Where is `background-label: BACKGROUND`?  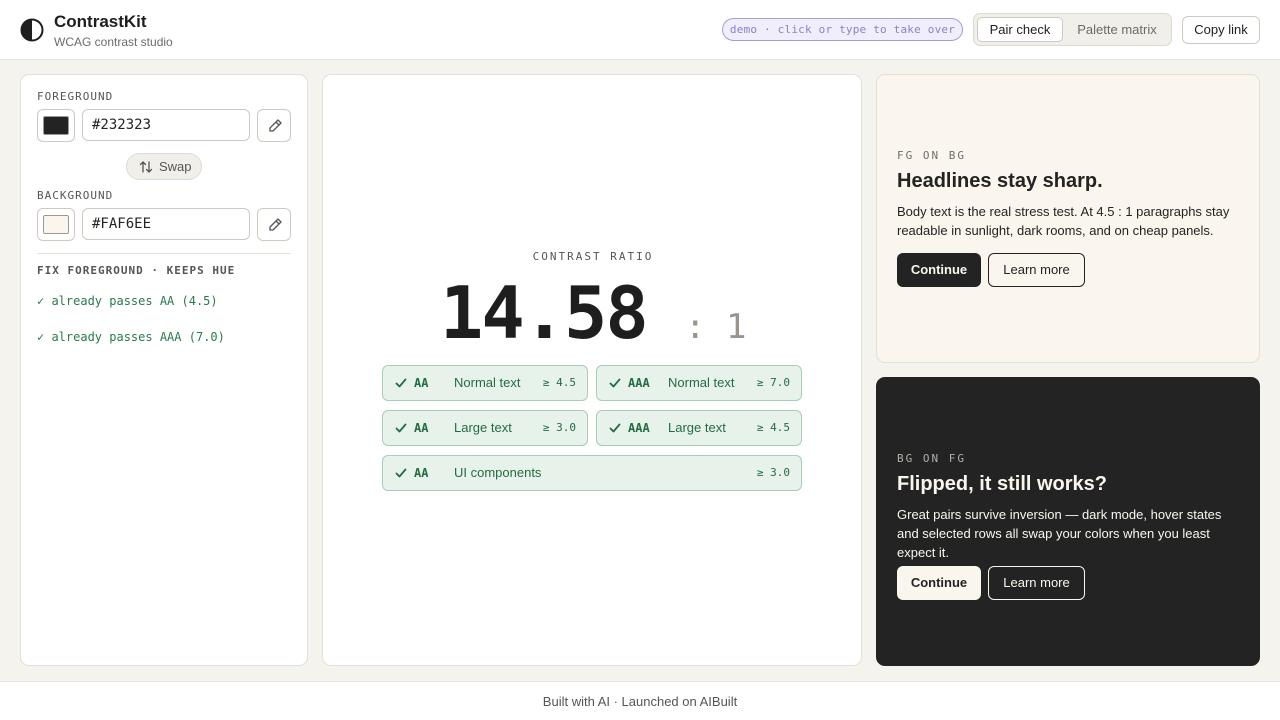
background-label: BACKGROUND is located at coordinates (75, 195).